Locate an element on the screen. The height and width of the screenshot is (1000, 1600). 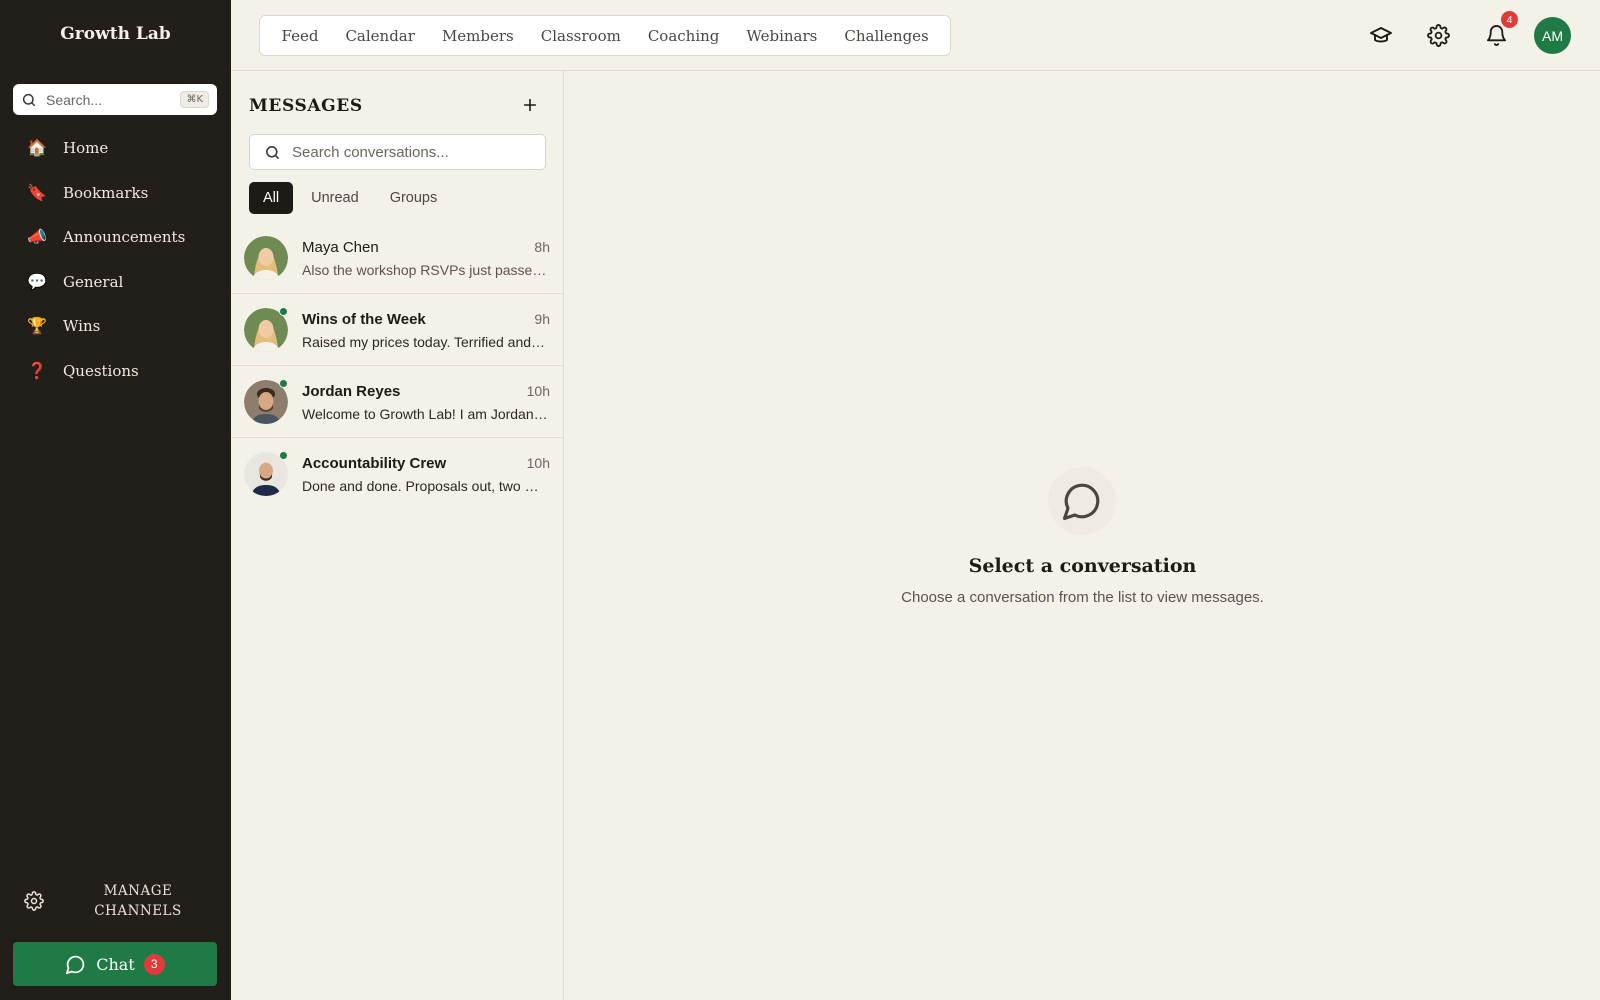
user-avatar: AM is located at coordinates (1552, 35).